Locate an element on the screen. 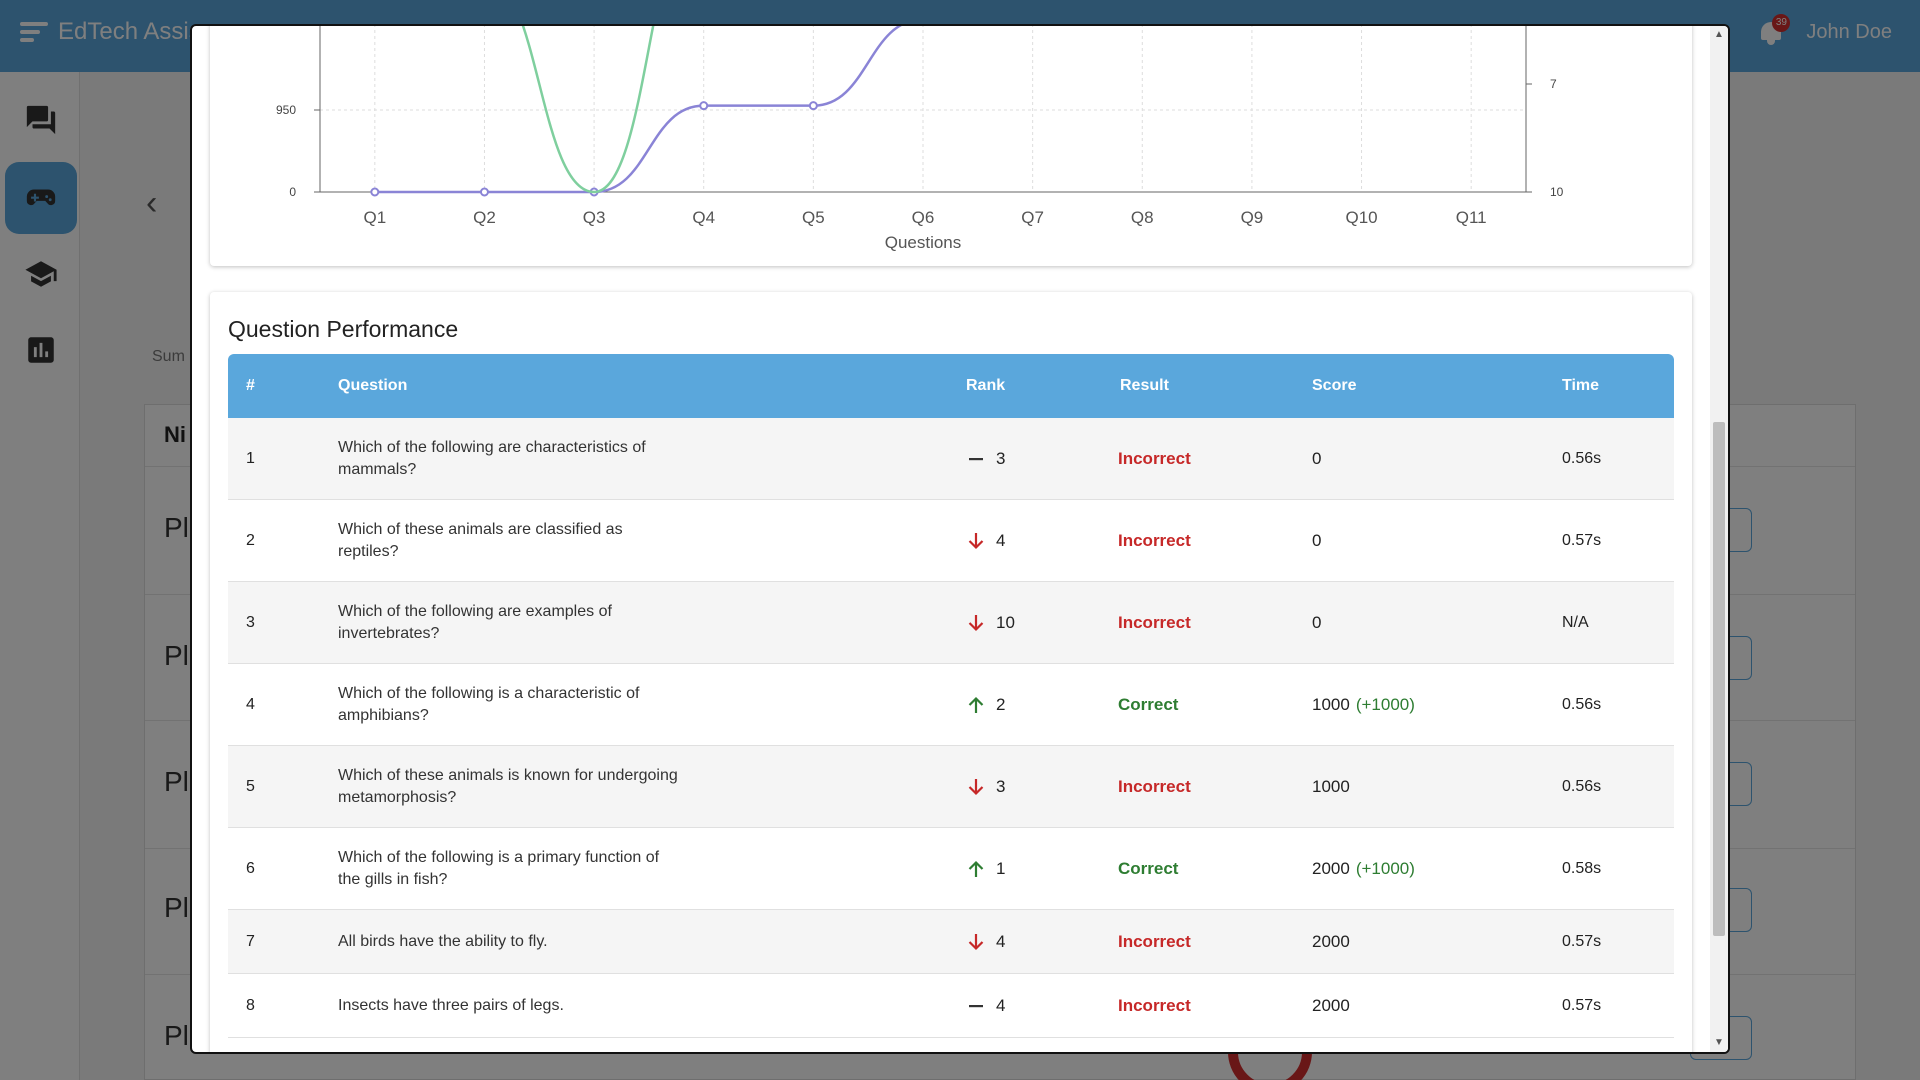 This screenshot has width=1920, height=1080. x-tick-label: Q2 is located at coordinates (484, 217).